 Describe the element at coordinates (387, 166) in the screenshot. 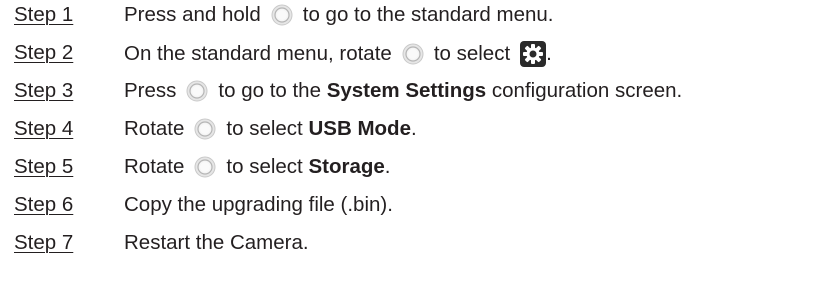

I see `step-5-after-b: .` at that location.